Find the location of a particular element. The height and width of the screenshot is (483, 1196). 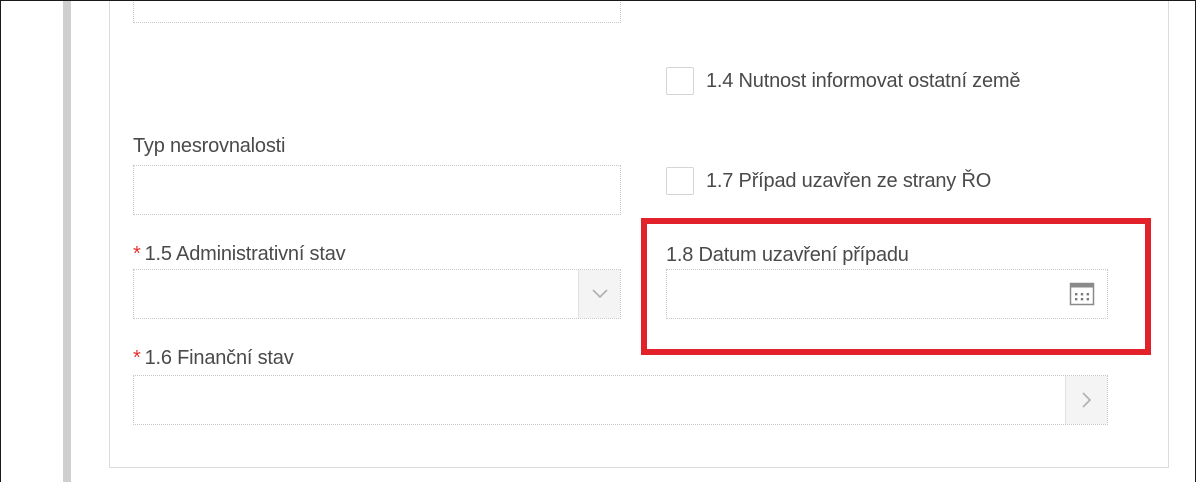

admin-stav-label: * 1.5 Administrativní stav is located at coordinates (239, 254).